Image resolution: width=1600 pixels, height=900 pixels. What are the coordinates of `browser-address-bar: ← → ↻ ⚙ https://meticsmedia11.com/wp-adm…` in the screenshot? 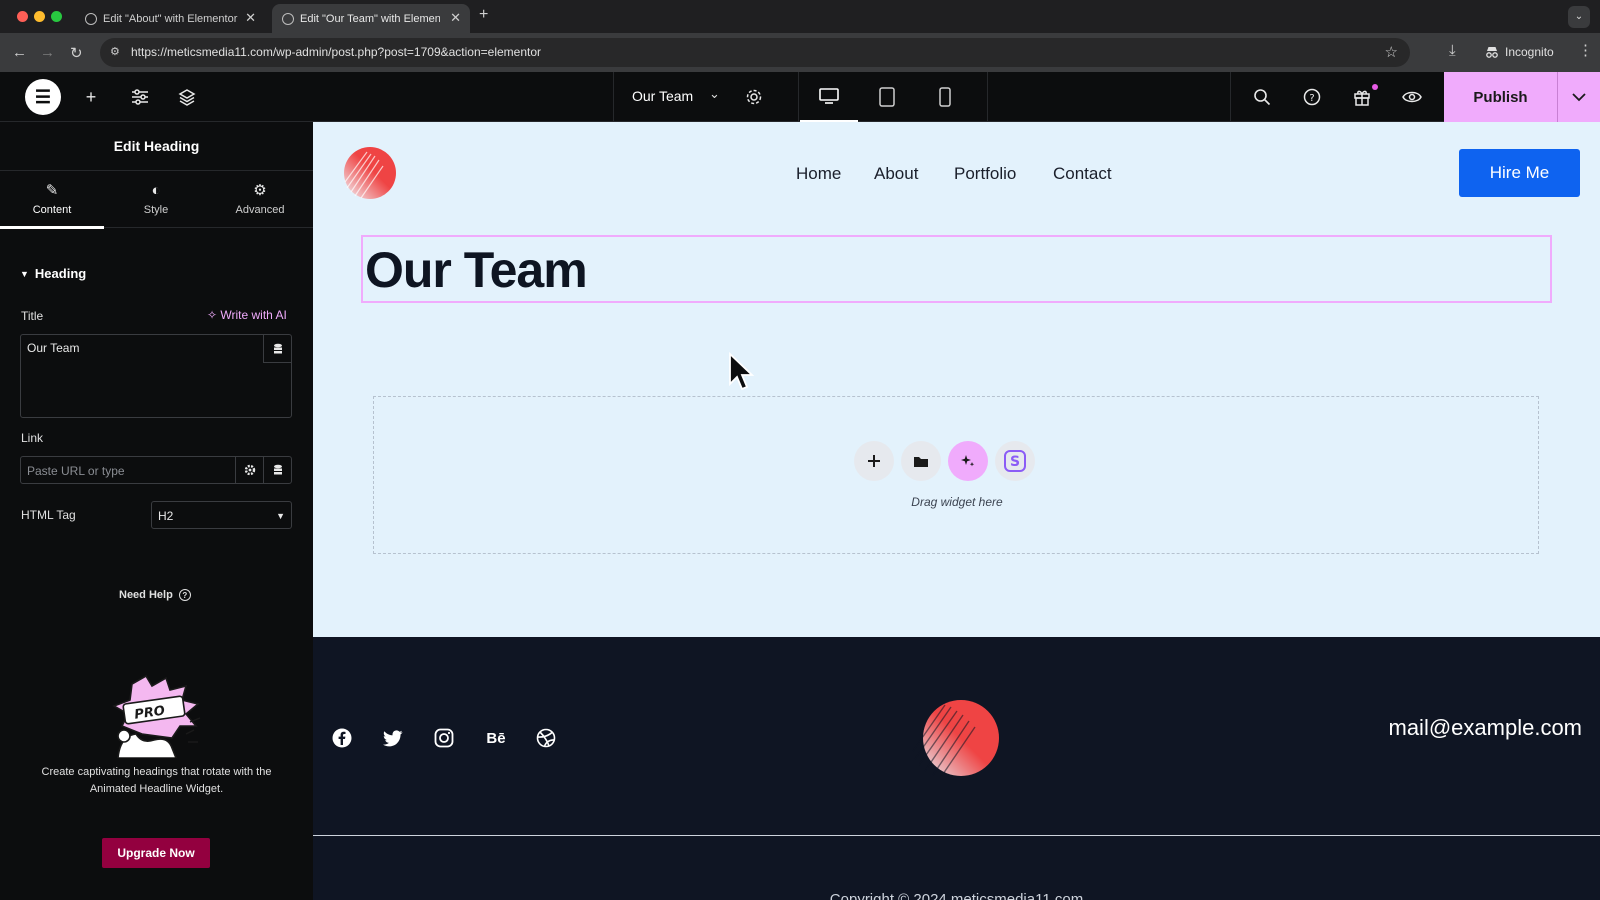 It's located at (800, 52).